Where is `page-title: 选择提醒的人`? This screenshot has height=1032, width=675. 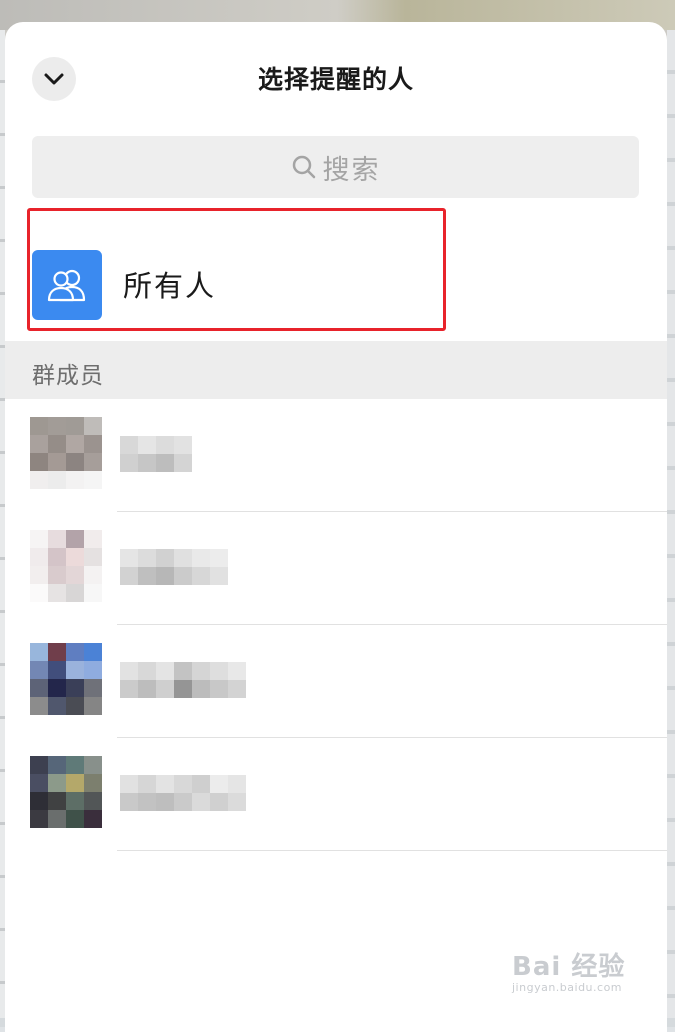
page-title: 选择提醒的人 is located at coordinates (335, 79).